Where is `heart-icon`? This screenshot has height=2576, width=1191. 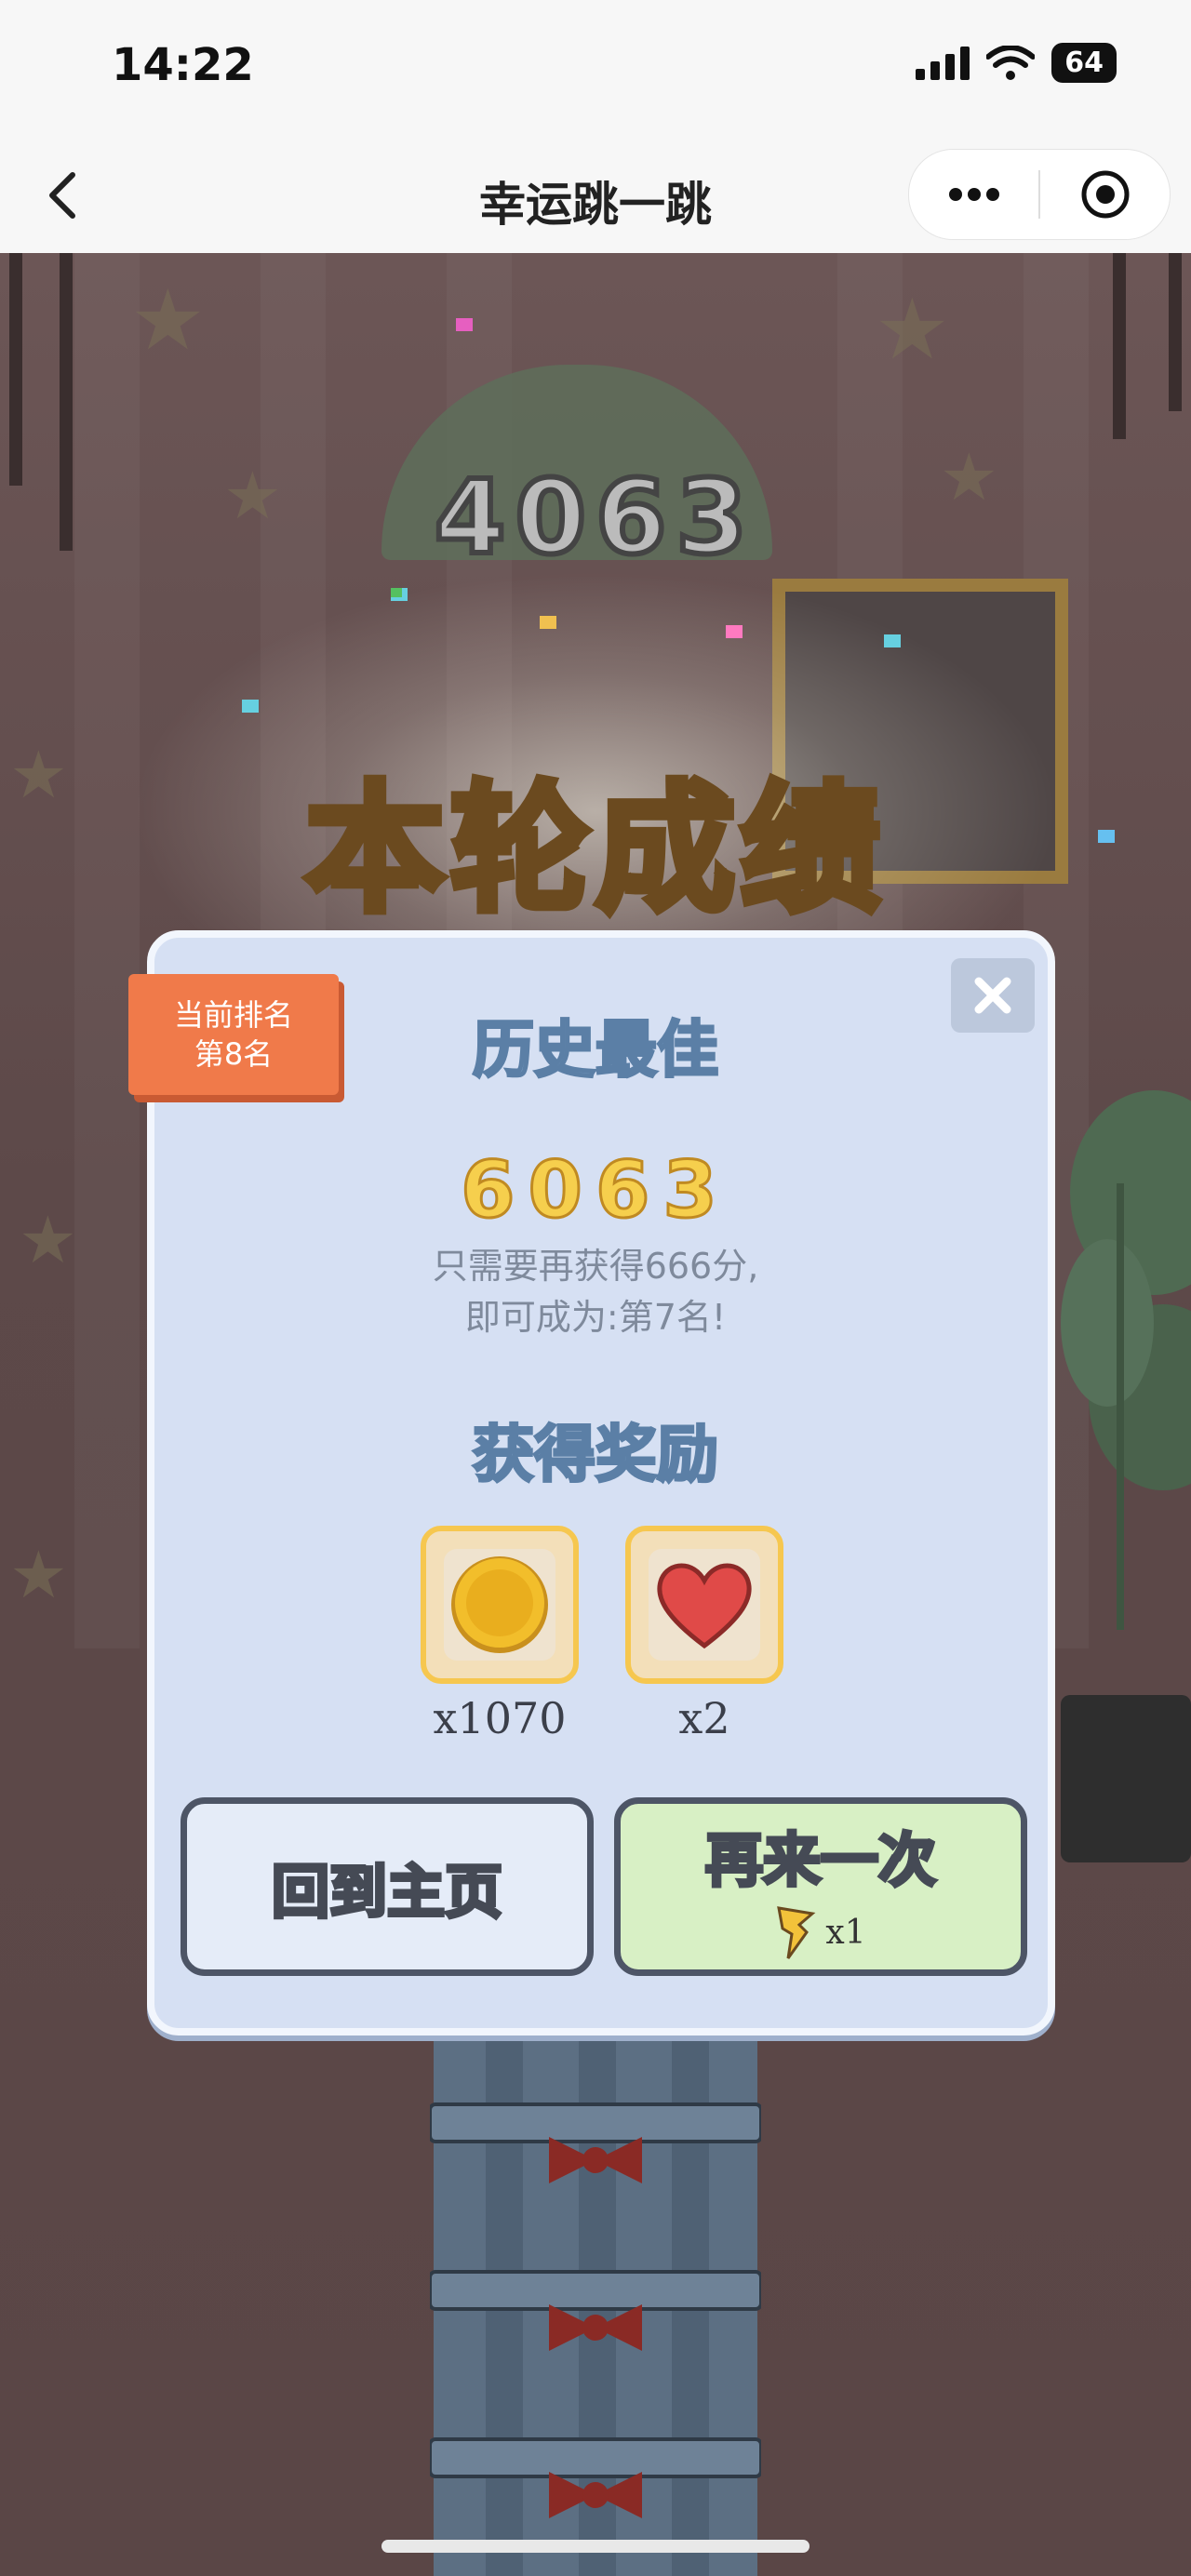
heart-icon is located at coordinates (704, 1605).